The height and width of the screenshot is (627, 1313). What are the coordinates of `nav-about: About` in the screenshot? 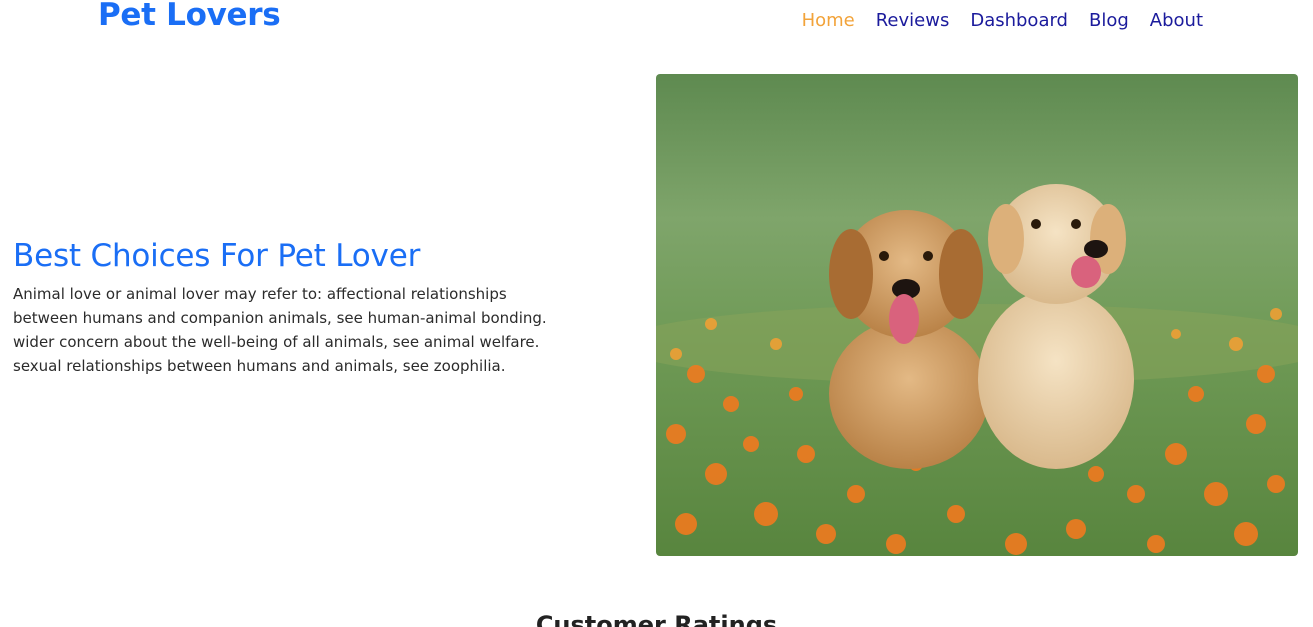 It's located at (1176, 20).